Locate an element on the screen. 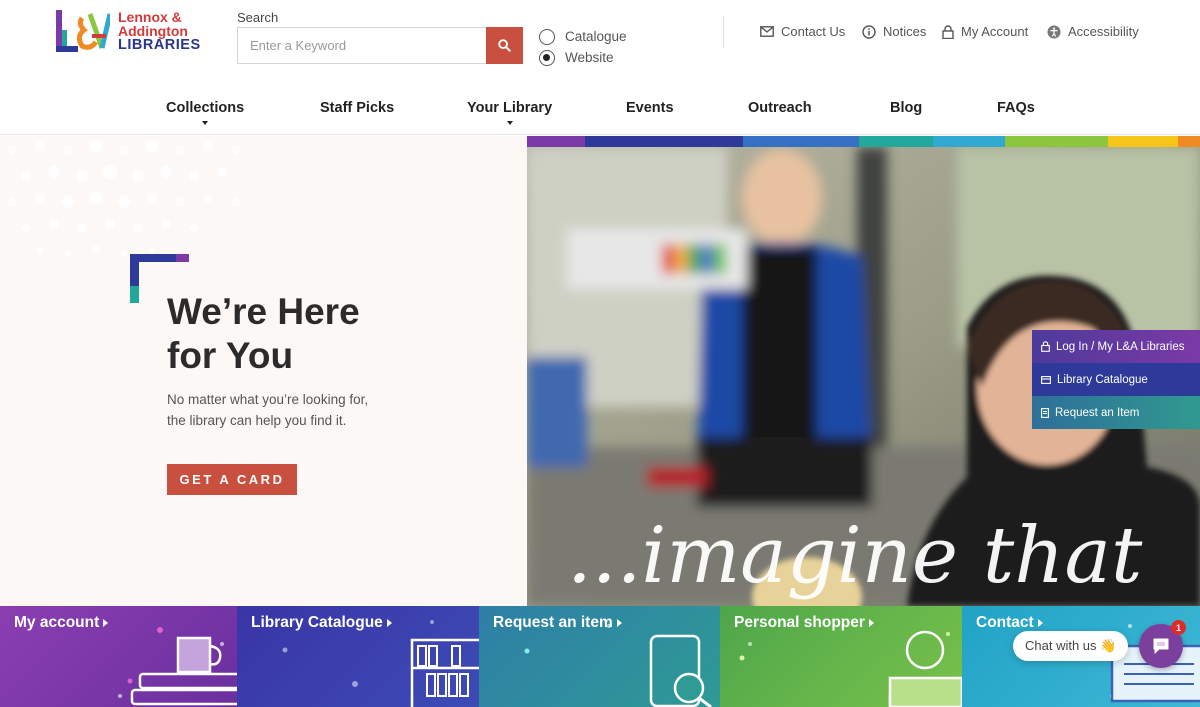 This screenshot has width=1200, height=707. nav-label: Collections is located at coordinates (205, 108).